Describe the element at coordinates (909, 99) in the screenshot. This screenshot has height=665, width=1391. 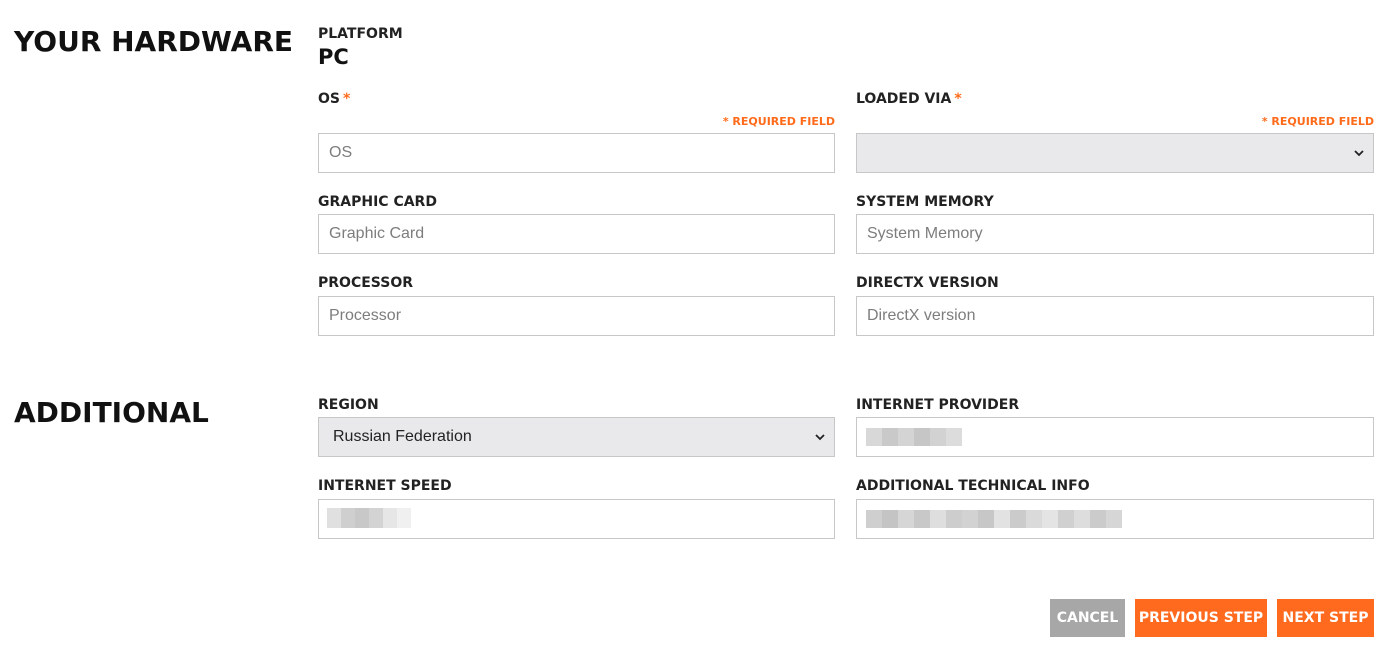
I see `loaded-via-label: LOADED VIA *` at that location.